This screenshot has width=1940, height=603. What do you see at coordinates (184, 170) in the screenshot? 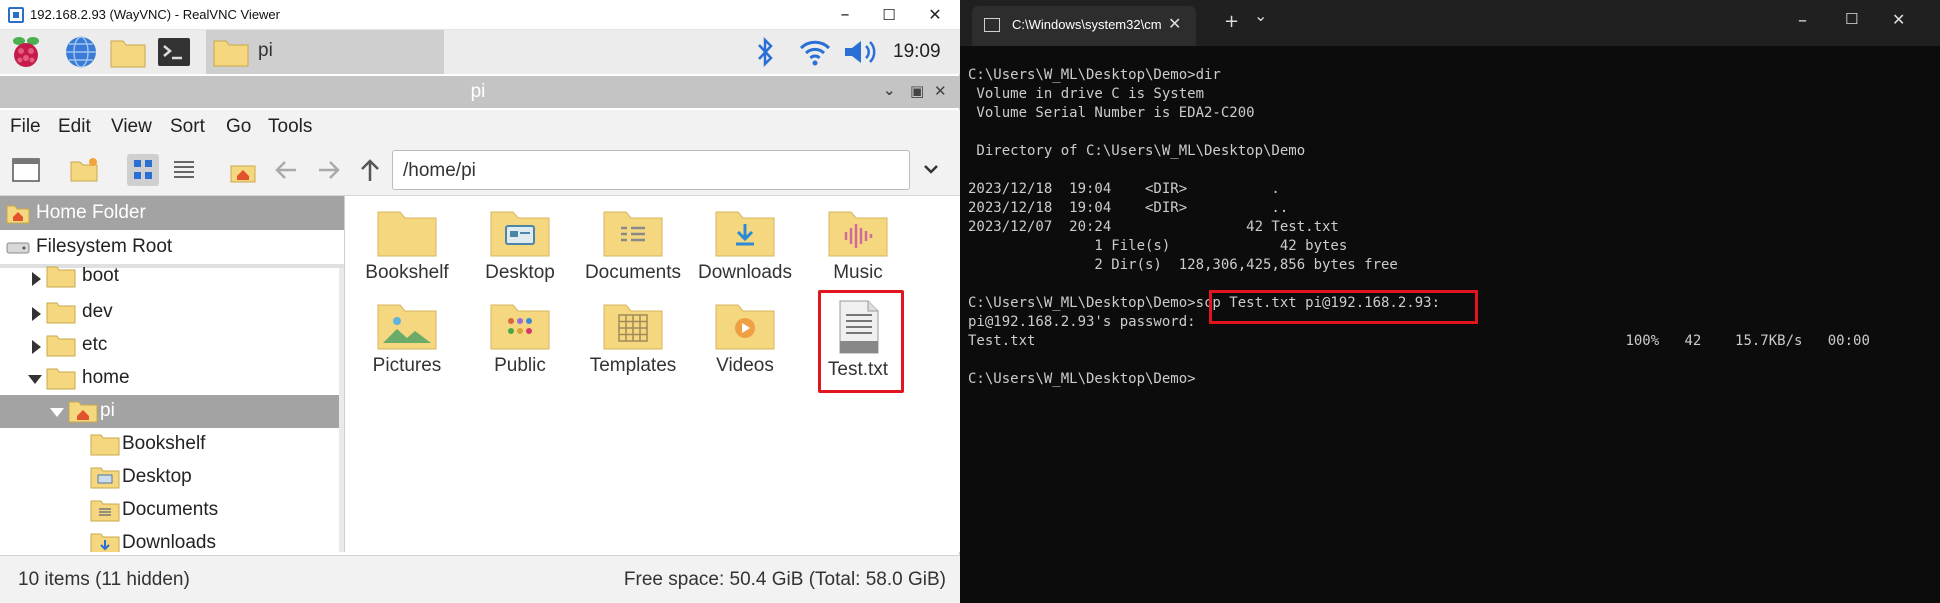
I see `list-view-icon` at bounding box center [184, 170].